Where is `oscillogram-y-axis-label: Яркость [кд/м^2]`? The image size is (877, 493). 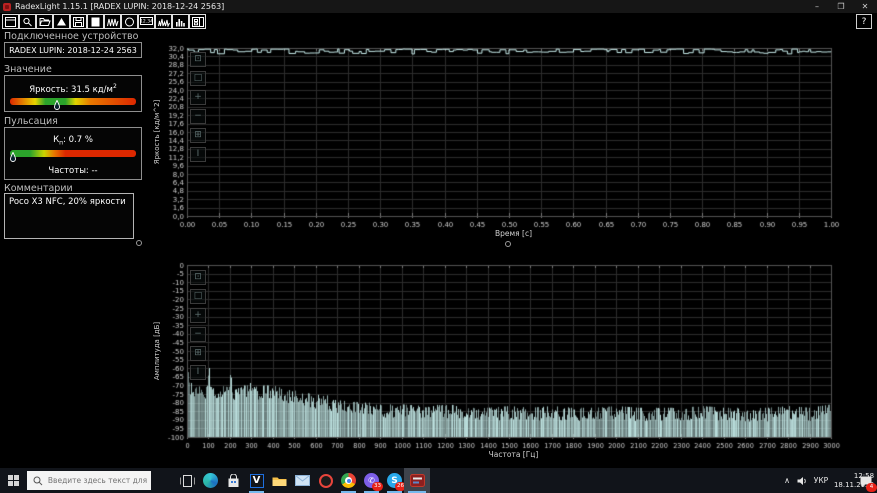
oscillogram-y-axis-label: Яркость [кд/м^2] is located at coordinates (157, 132).